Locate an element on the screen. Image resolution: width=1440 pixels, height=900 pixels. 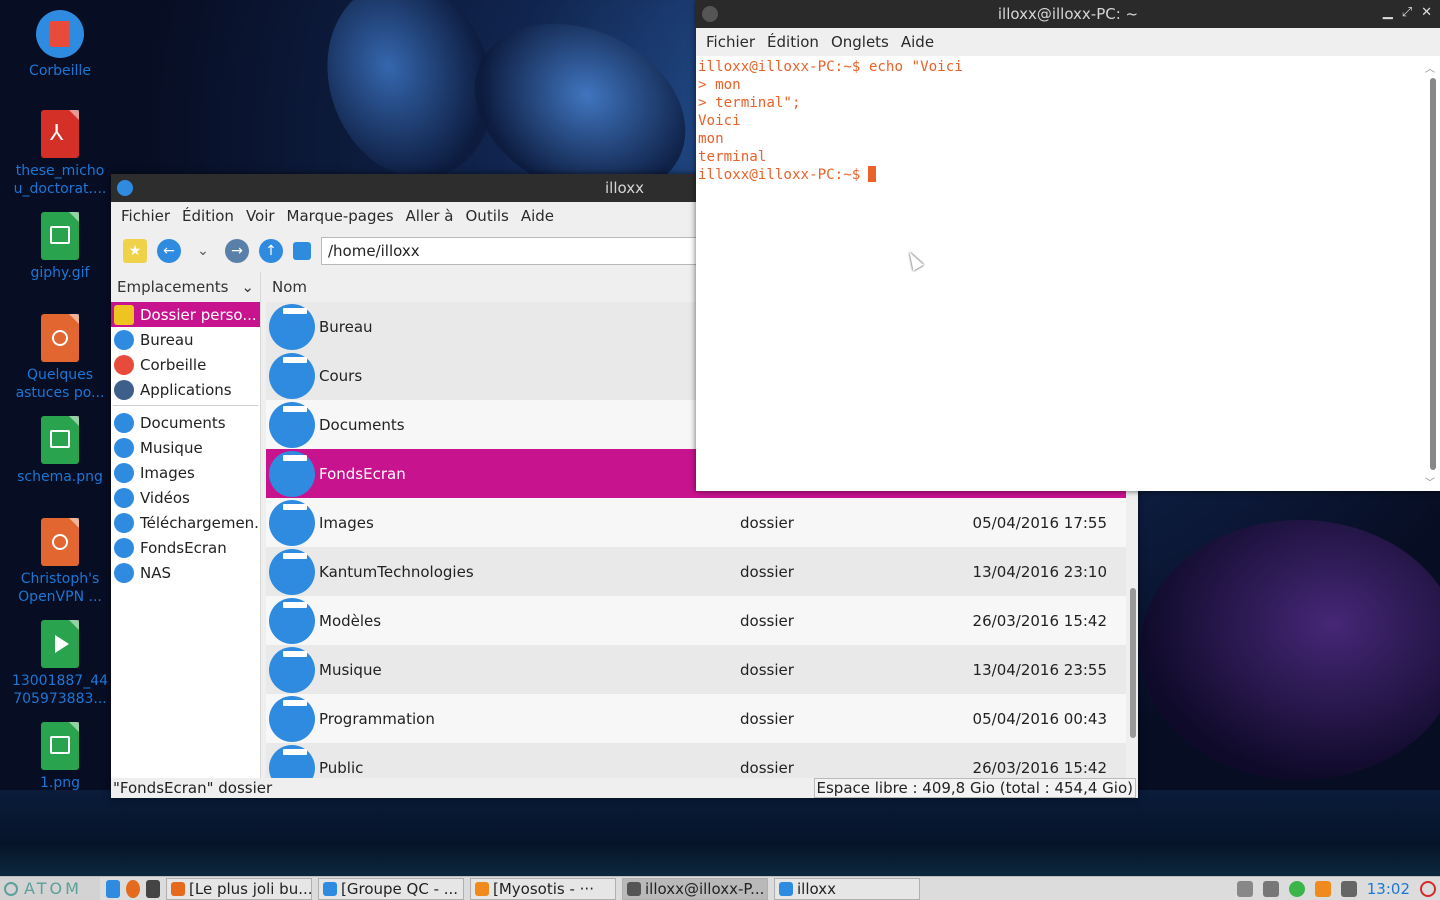
firefox-launcher-icon is located at coordinates (133, 888).